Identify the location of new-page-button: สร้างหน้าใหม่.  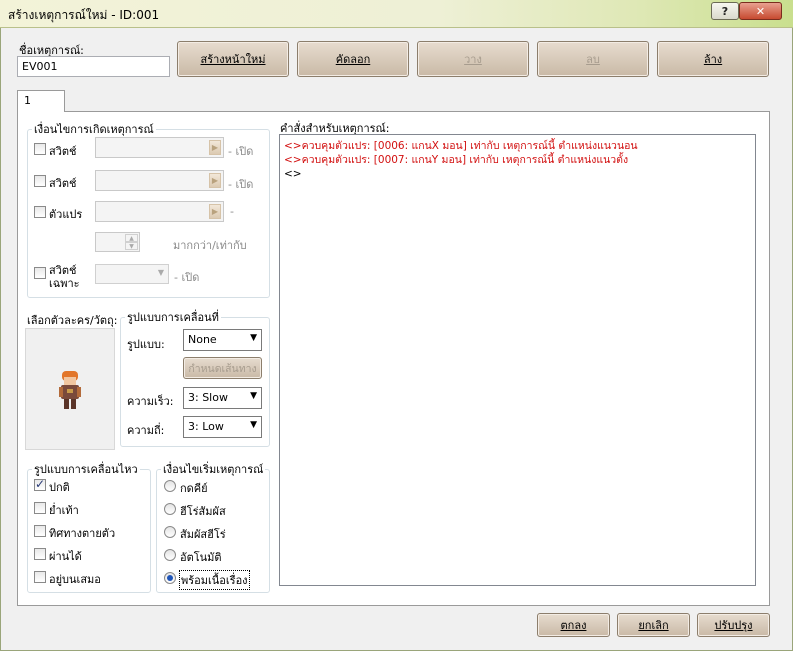
(233, 59).